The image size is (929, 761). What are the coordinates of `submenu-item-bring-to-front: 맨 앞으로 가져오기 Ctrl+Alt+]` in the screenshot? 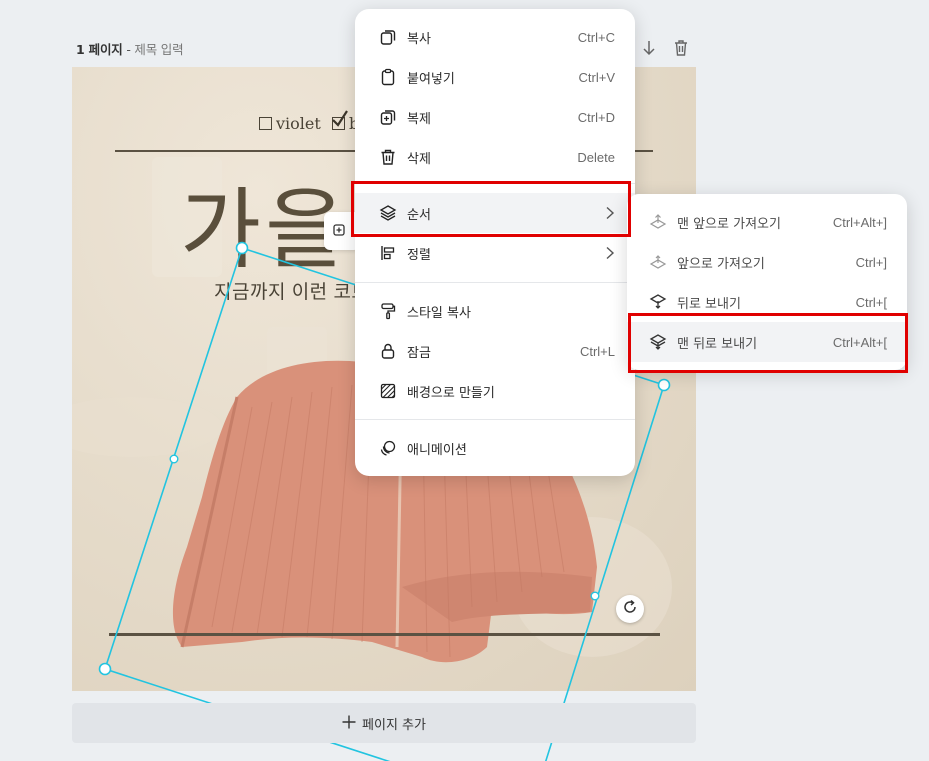 It's located at (767, 222).